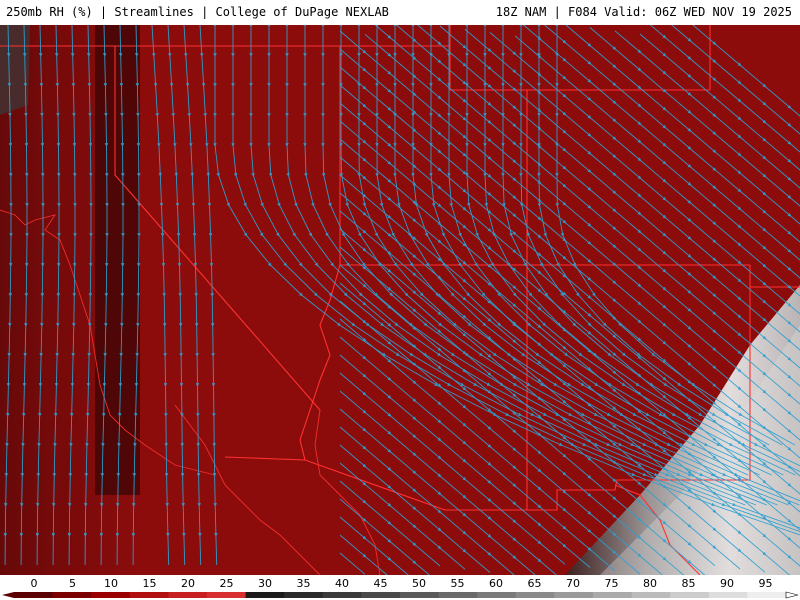 The height and width of the screenshot is (600, 800). What do you see at coordinates (535, 583) in the screenshot?
I see `legend-tick-label: 65` at bounding box center [535, 583].